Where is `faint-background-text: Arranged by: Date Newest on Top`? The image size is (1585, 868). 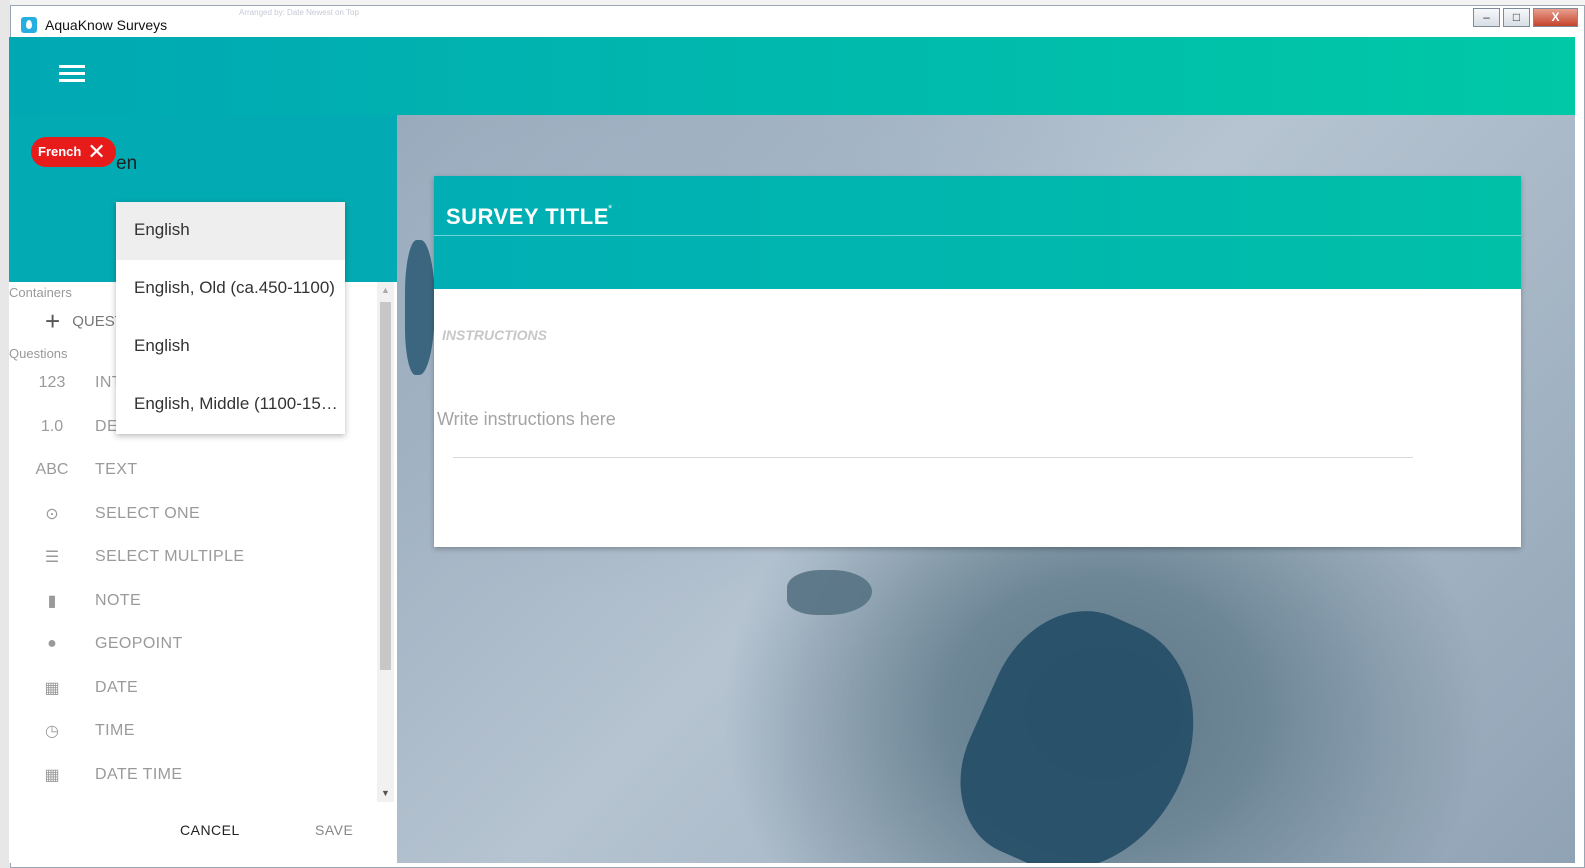
faint-background-text: Arranged by: Date Newest on Top is located at coordinates (299, 12).